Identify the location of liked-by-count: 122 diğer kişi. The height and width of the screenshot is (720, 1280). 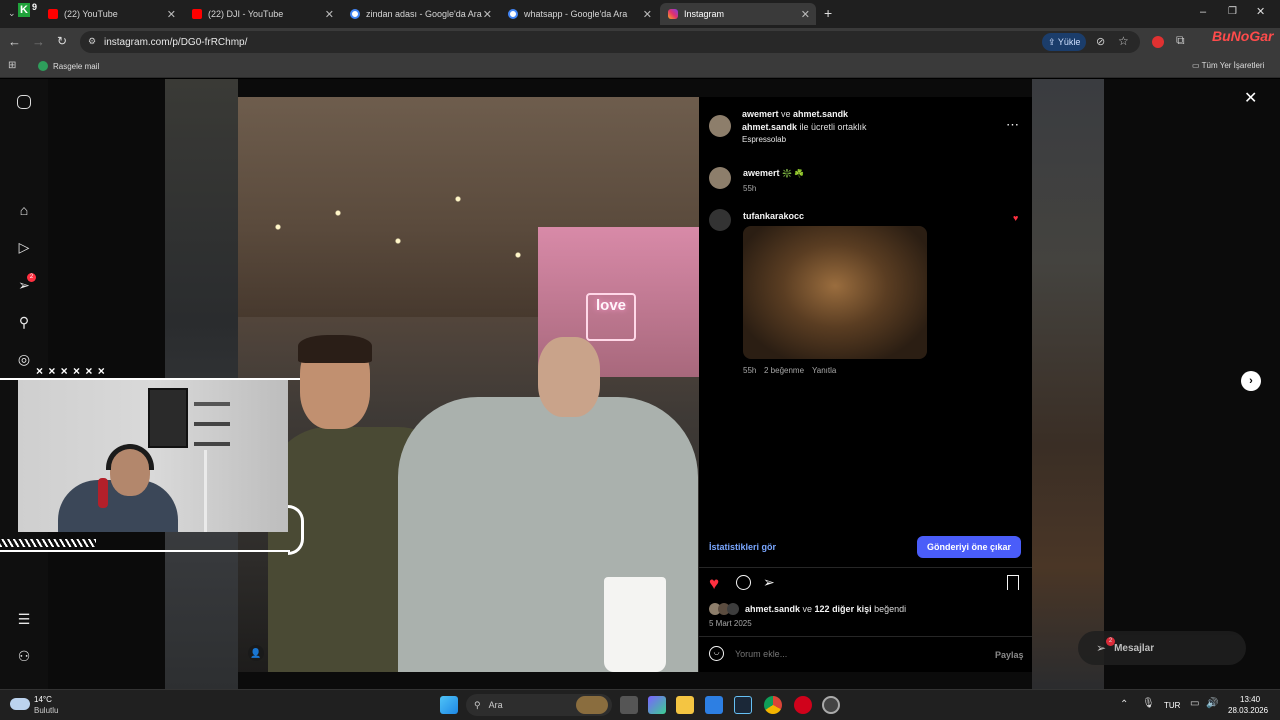
(843, 609).